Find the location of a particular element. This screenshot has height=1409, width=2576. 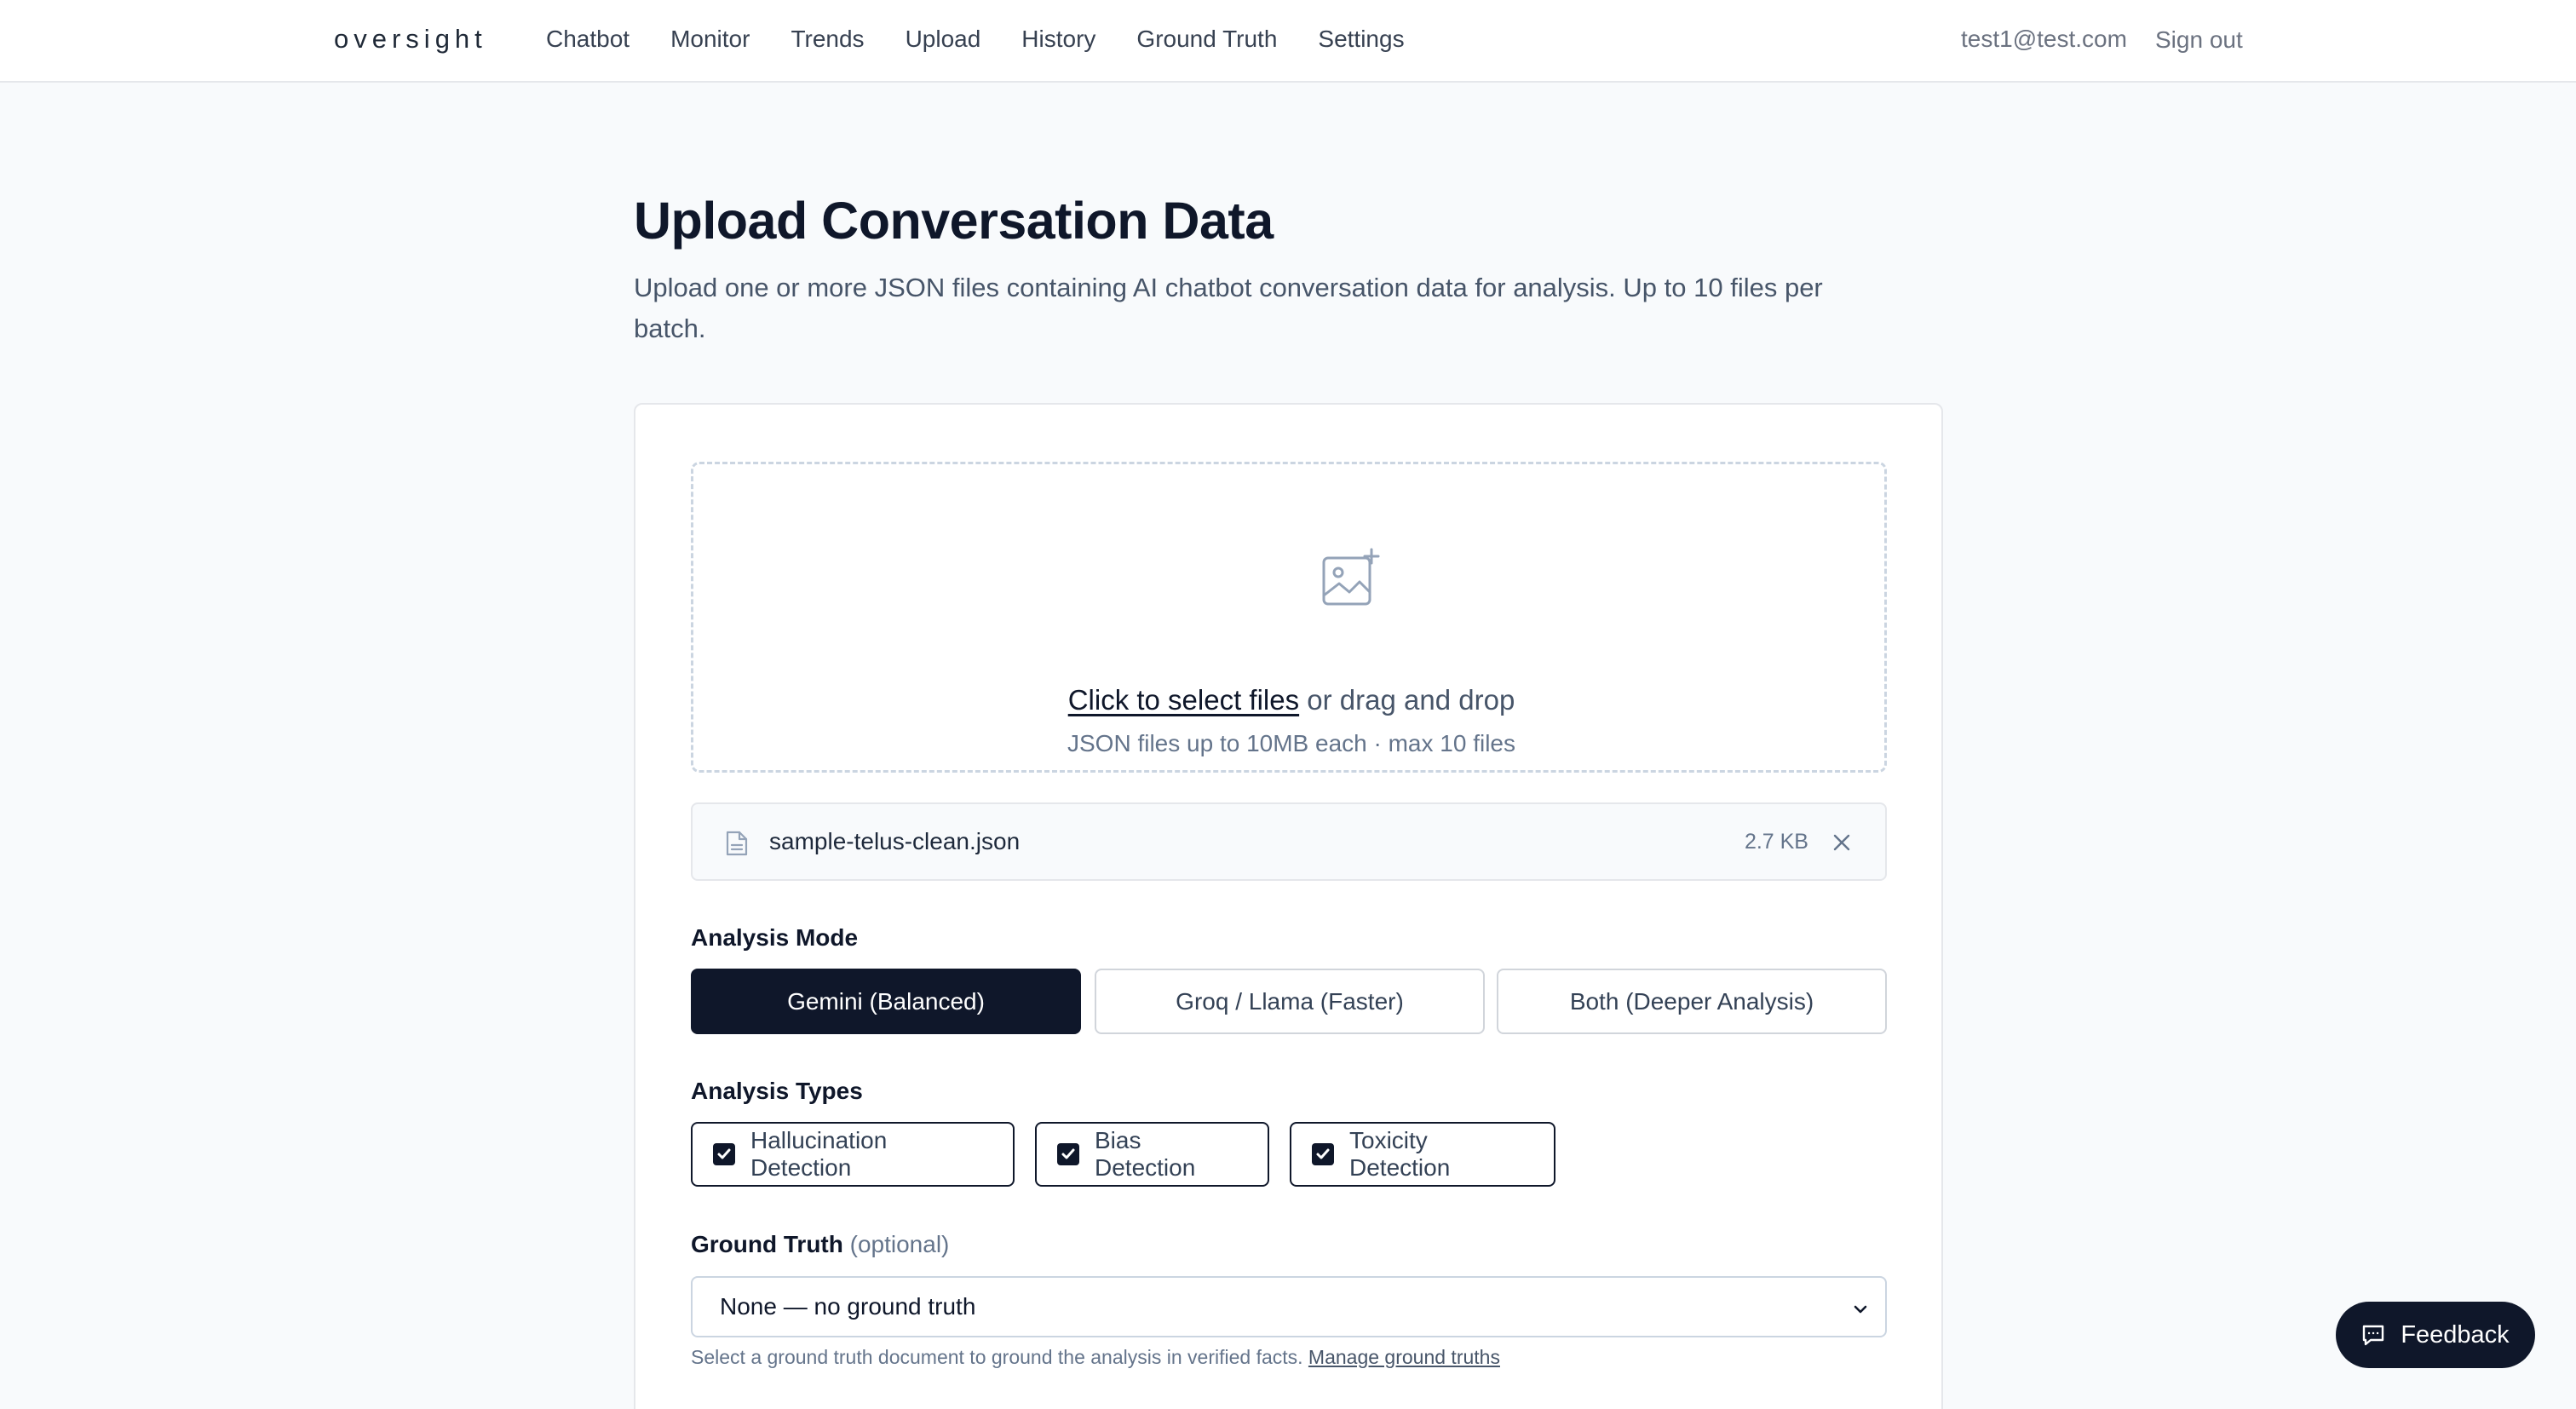

ground-truth-label-text: Ground Truth is located at coordinates (767, 1244).